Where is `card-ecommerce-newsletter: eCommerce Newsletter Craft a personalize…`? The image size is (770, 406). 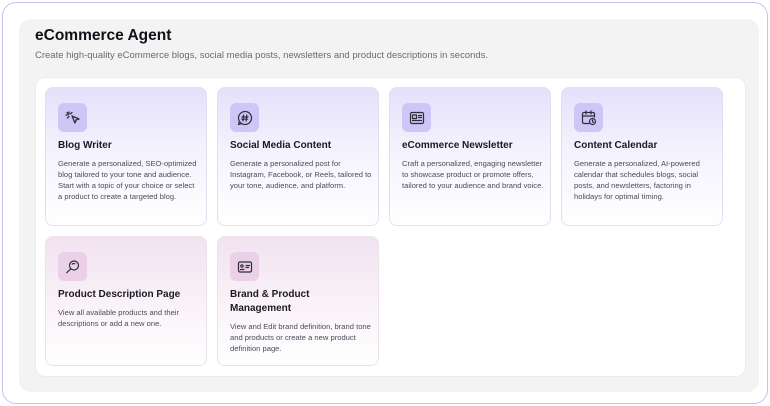 card-ecommerce-newsletter: eCommerce Newsletter Craft a personalize… is located at coordinates (470, 156).